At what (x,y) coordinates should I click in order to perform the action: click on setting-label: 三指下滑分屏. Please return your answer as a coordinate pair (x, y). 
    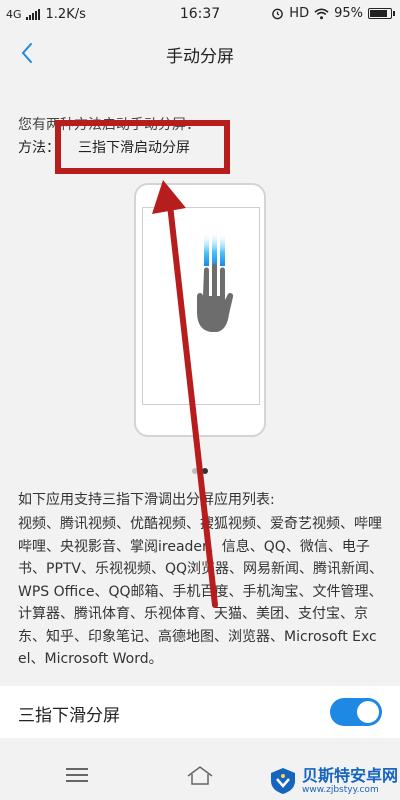
    Looking at the image, I should click on (69, 716).